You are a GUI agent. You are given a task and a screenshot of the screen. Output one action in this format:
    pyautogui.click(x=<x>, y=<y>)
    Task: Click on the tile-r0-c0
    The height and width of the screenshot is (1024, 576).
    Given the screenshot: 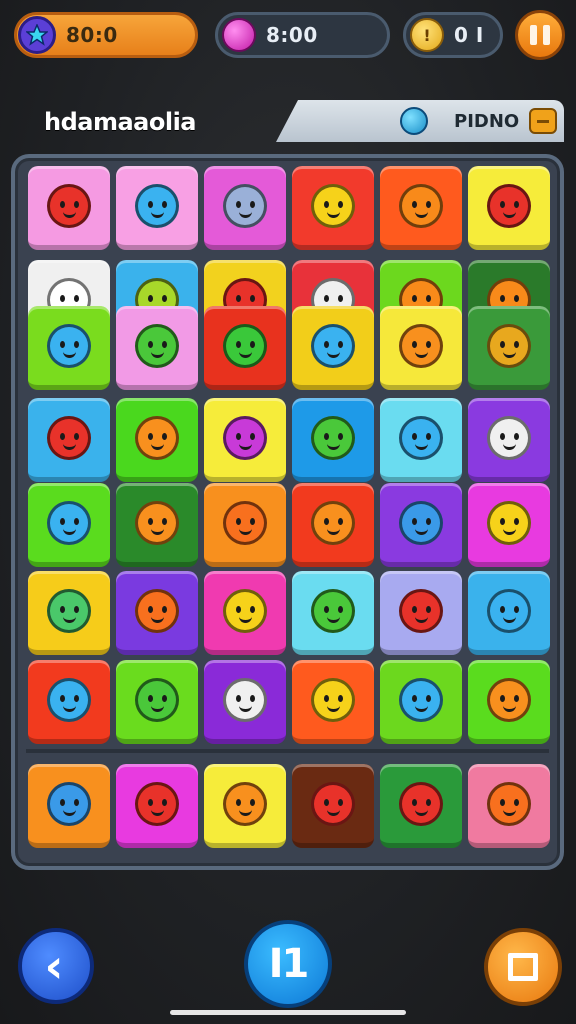 What is the action you would take?
    pyautogui.click(x=69, y=208)
    